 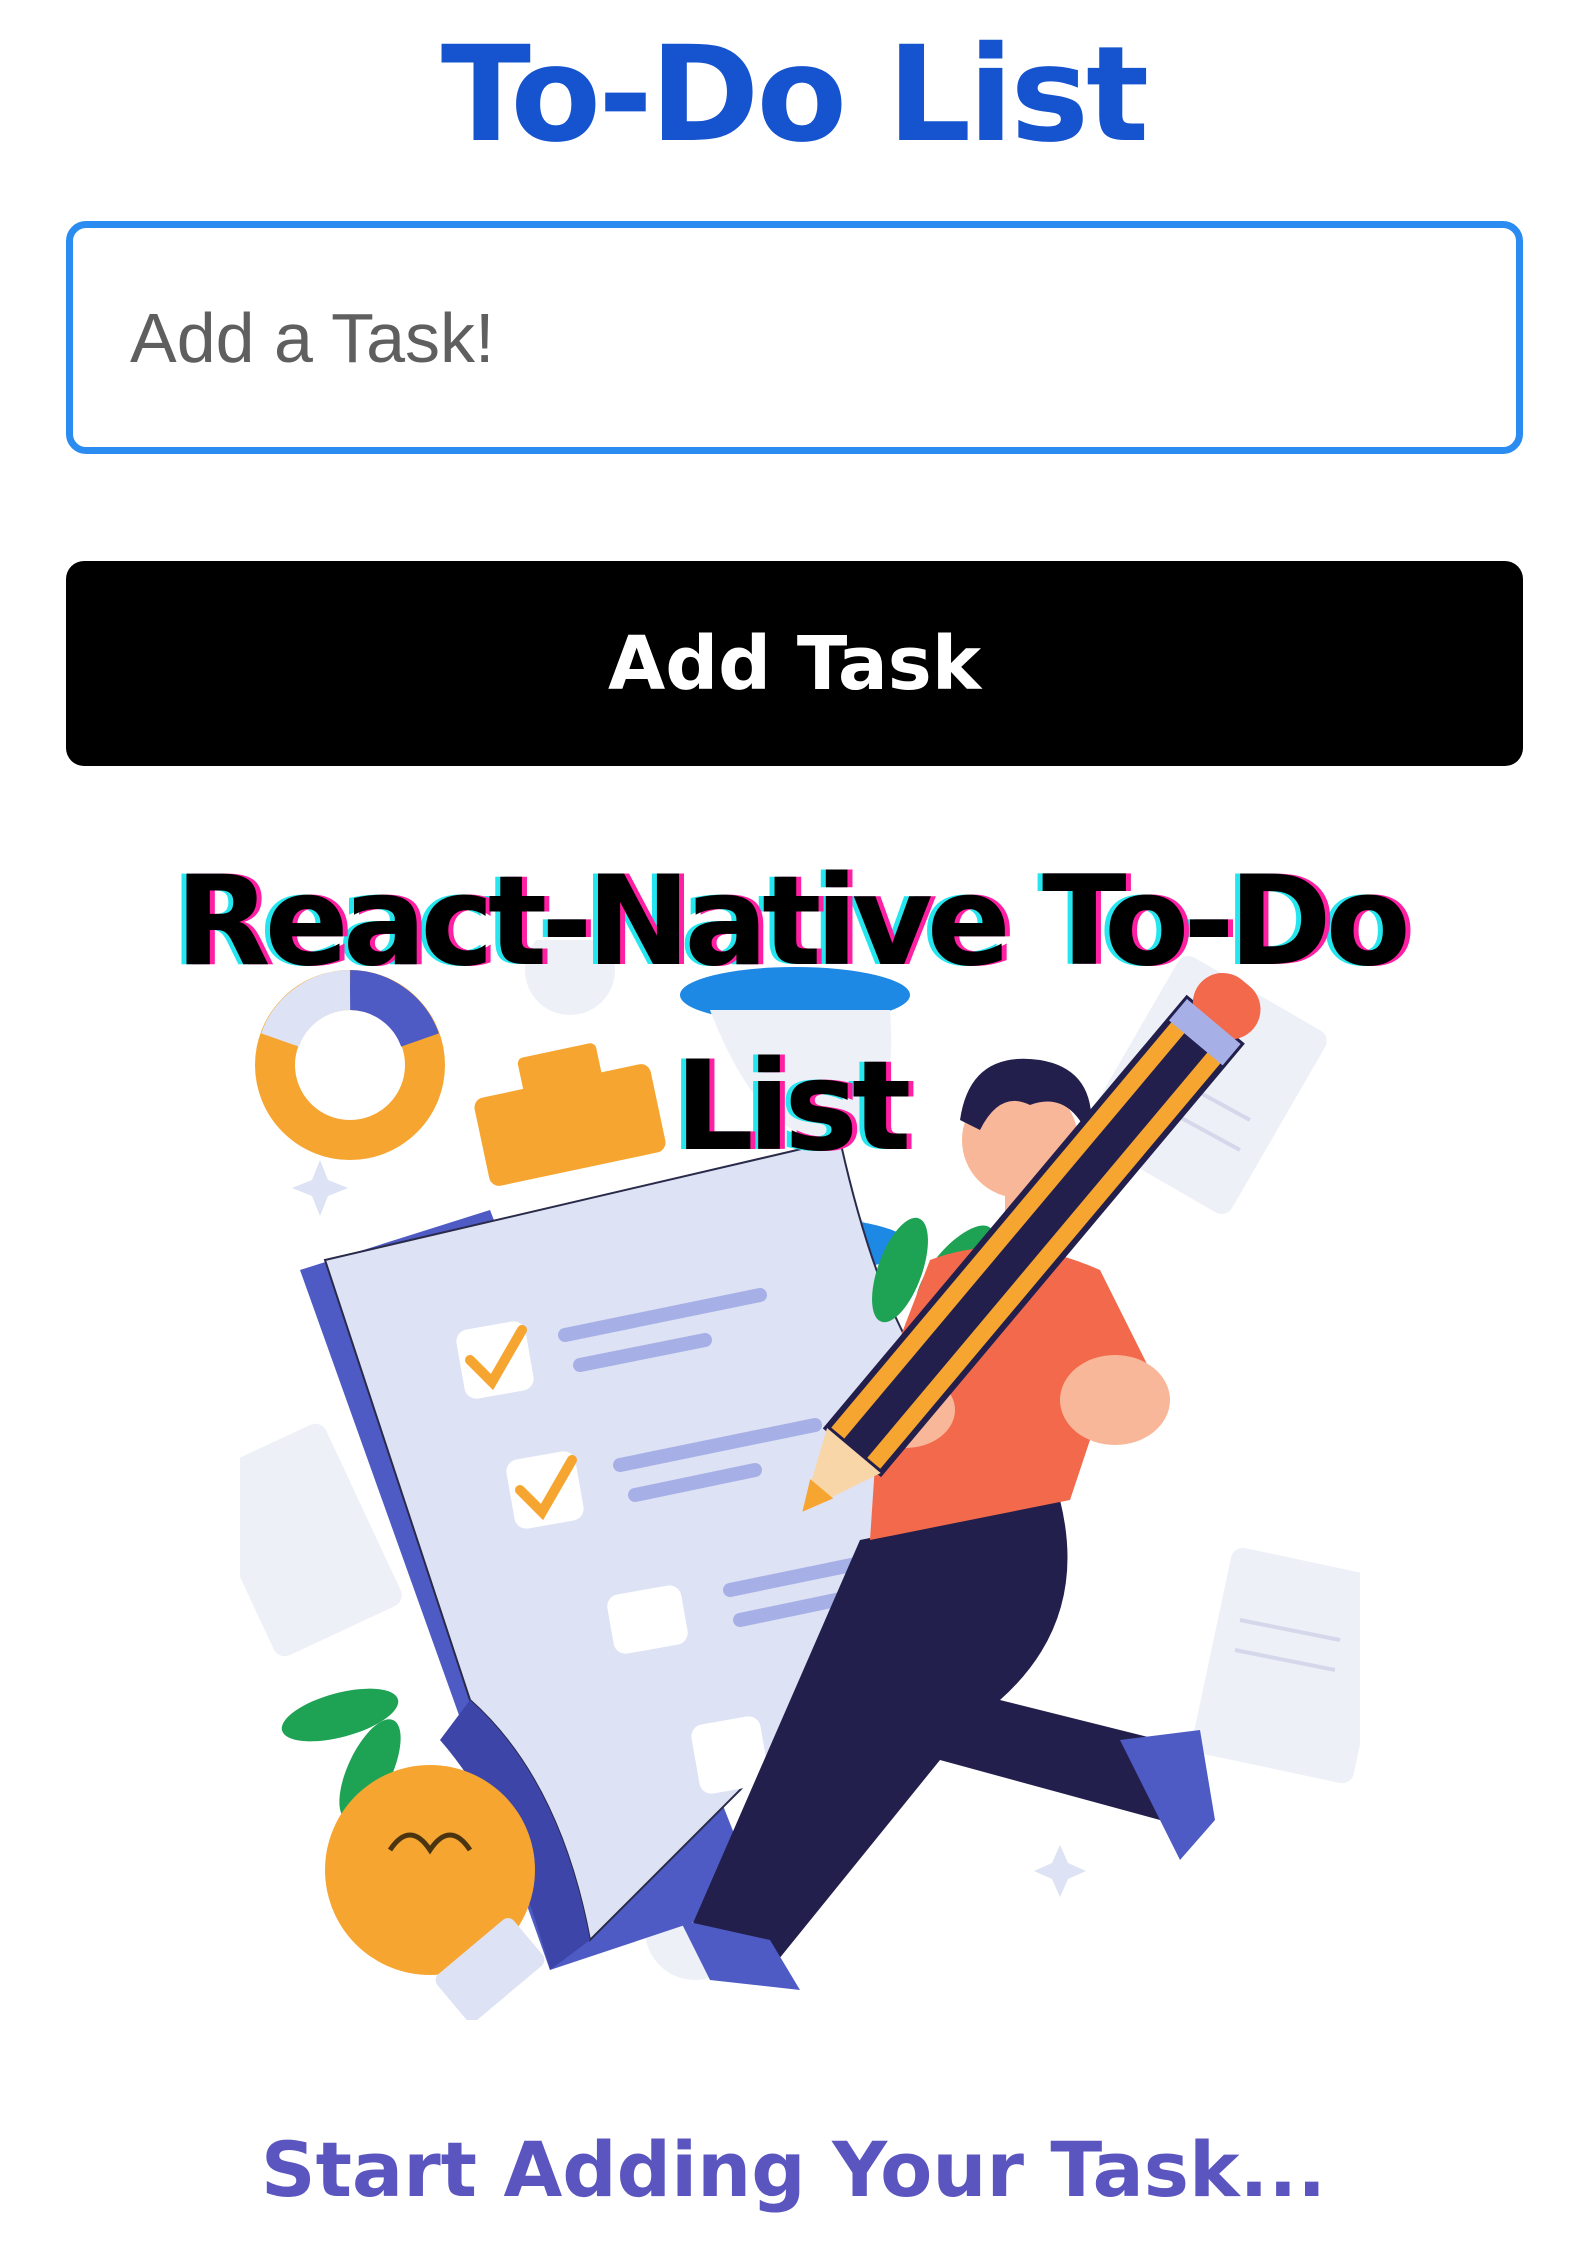 What do you see at coordinates (794, 95) in the screenshot?
I see `page-title: To-Do List` at bounding box center [794, 95].